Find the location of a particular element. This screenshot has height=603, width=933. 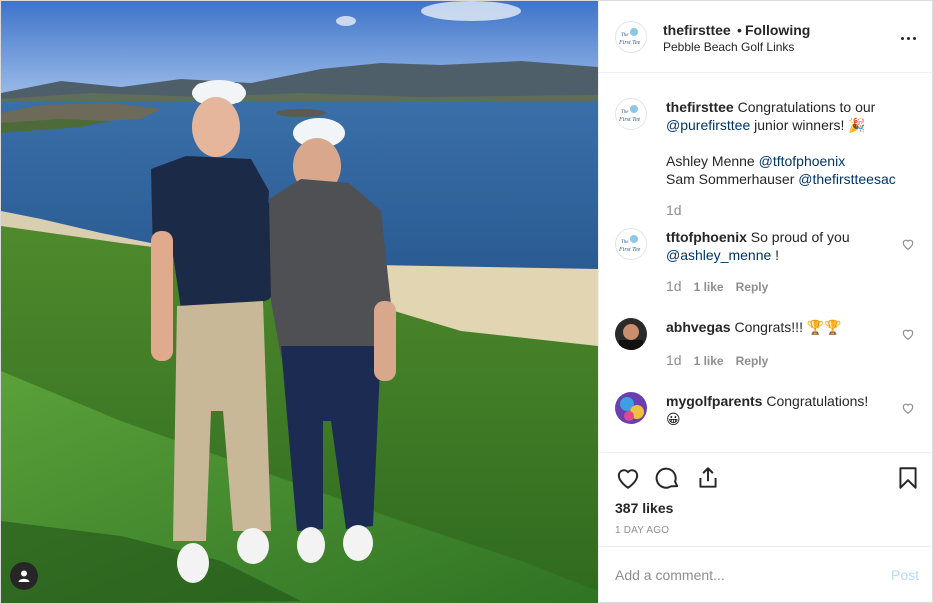

likes-count: 387 likes is located at coordinates (644, 508).